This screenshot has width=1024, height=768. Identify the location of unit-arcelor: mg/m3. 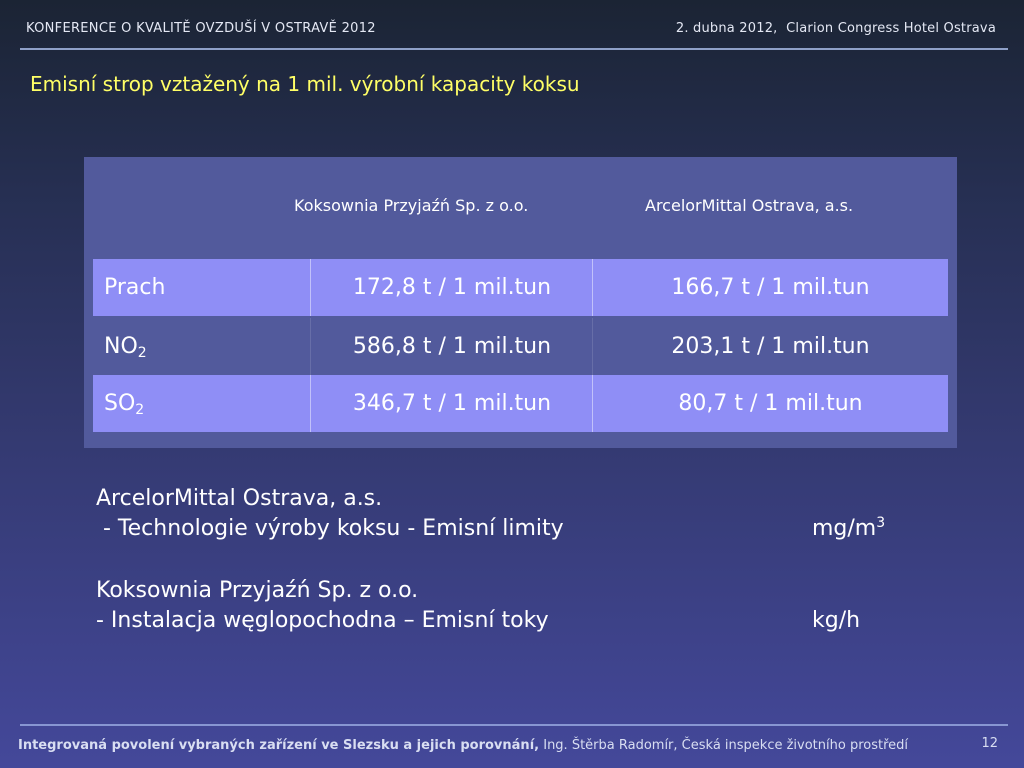
(848, 528).